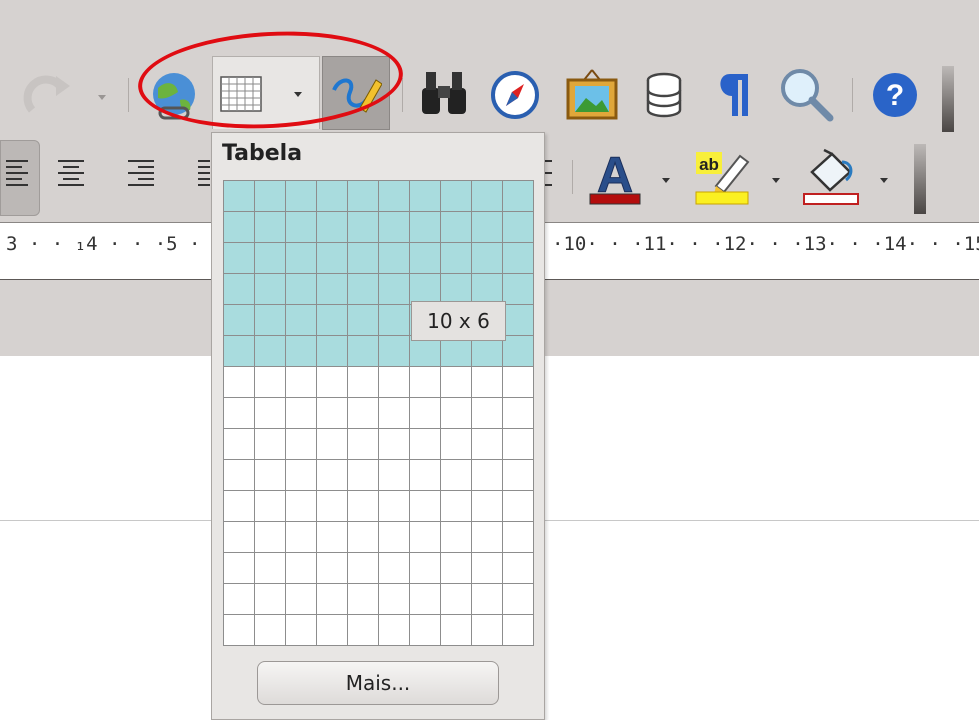  I want to click on background-color-paint-bucket-icon, so click(832, 177).